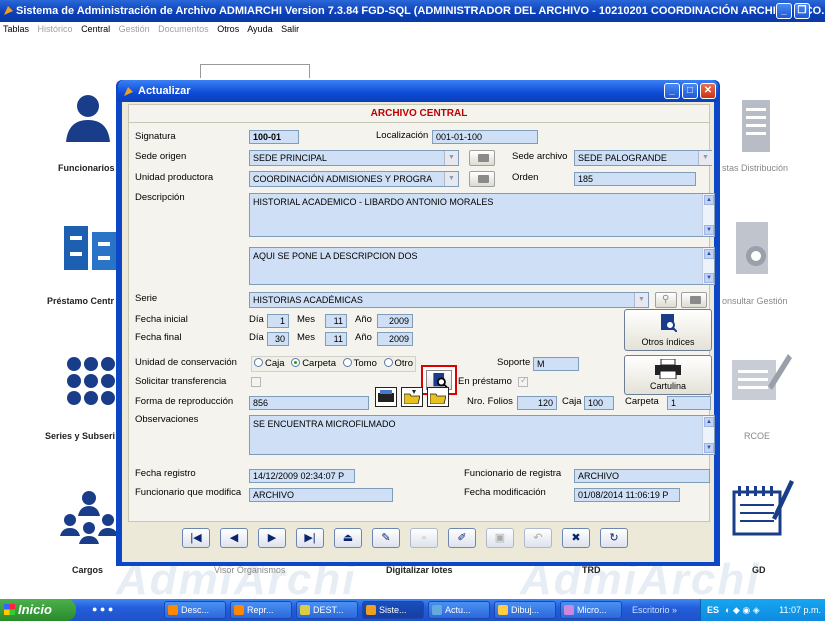 The image size is (825, 621). What do you see at coordinates (672, 91) in the screenshot?
I see `dialog-minimize-button: _` at bounding box center [672, 91].